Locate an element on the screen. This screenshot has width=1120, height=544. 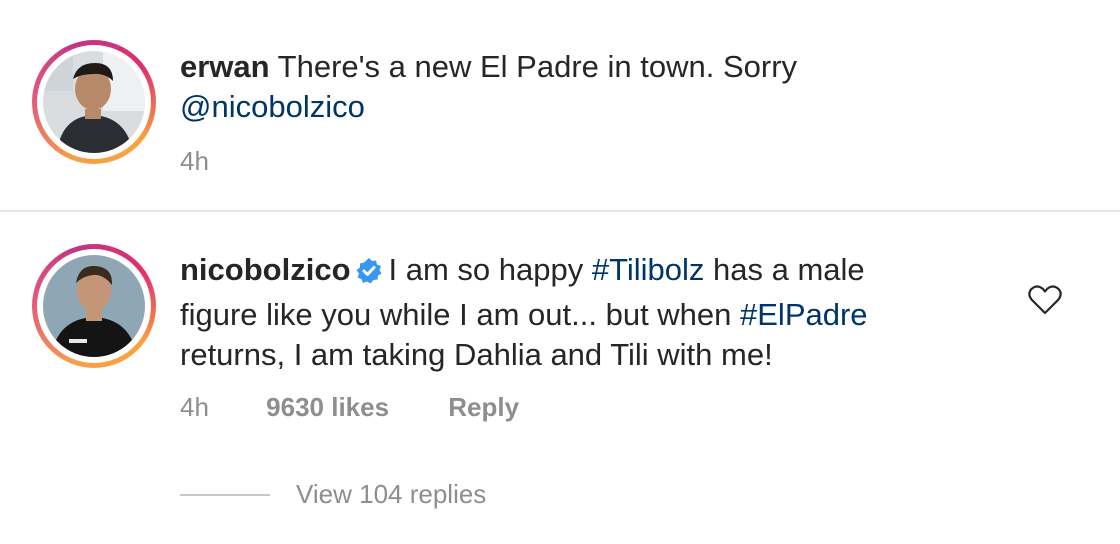
comment-body: There's a new El Padre in town. Sorry is located at coordinates (533, 66).